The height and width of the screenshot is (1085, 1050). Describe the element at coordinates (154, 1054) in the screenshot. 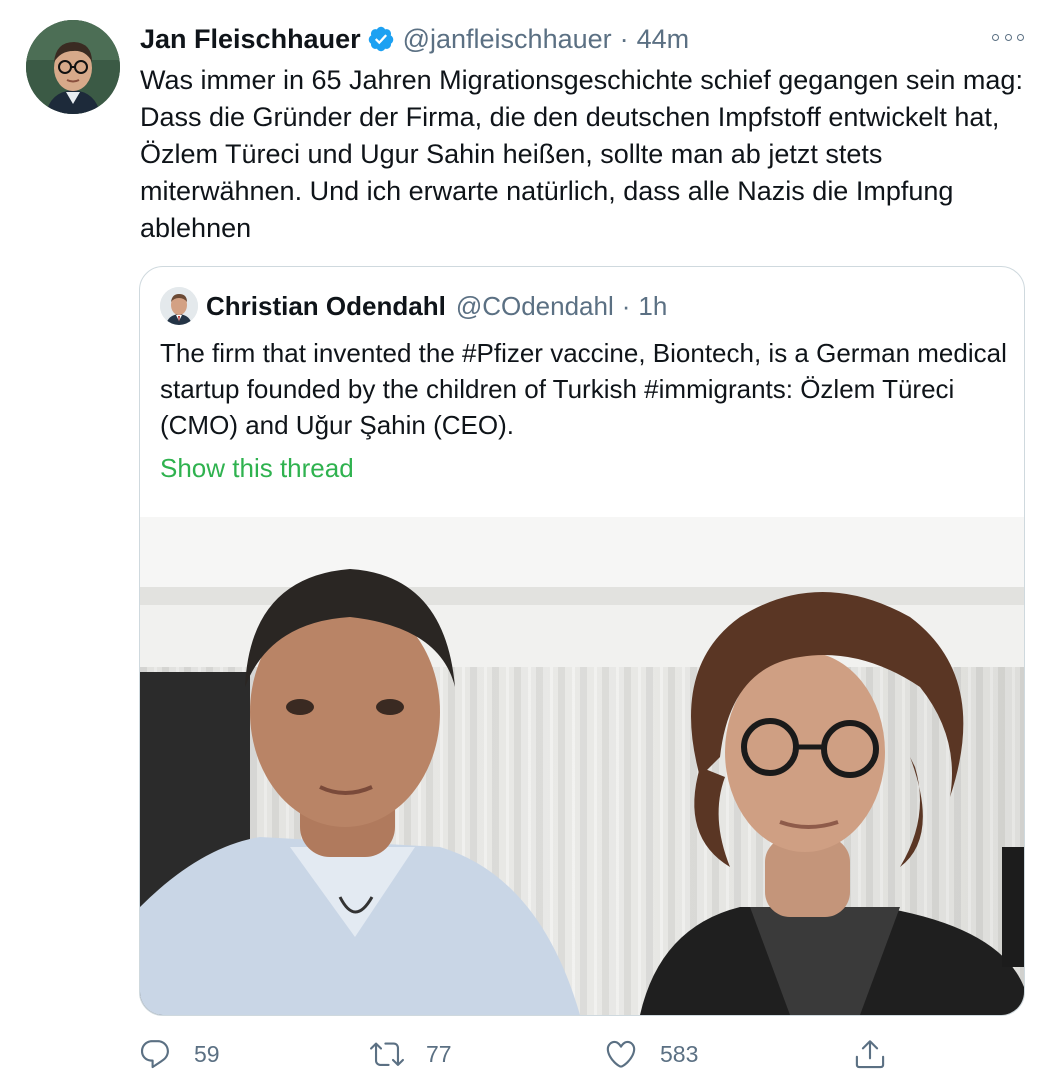

I see `reply-icon` at that location.